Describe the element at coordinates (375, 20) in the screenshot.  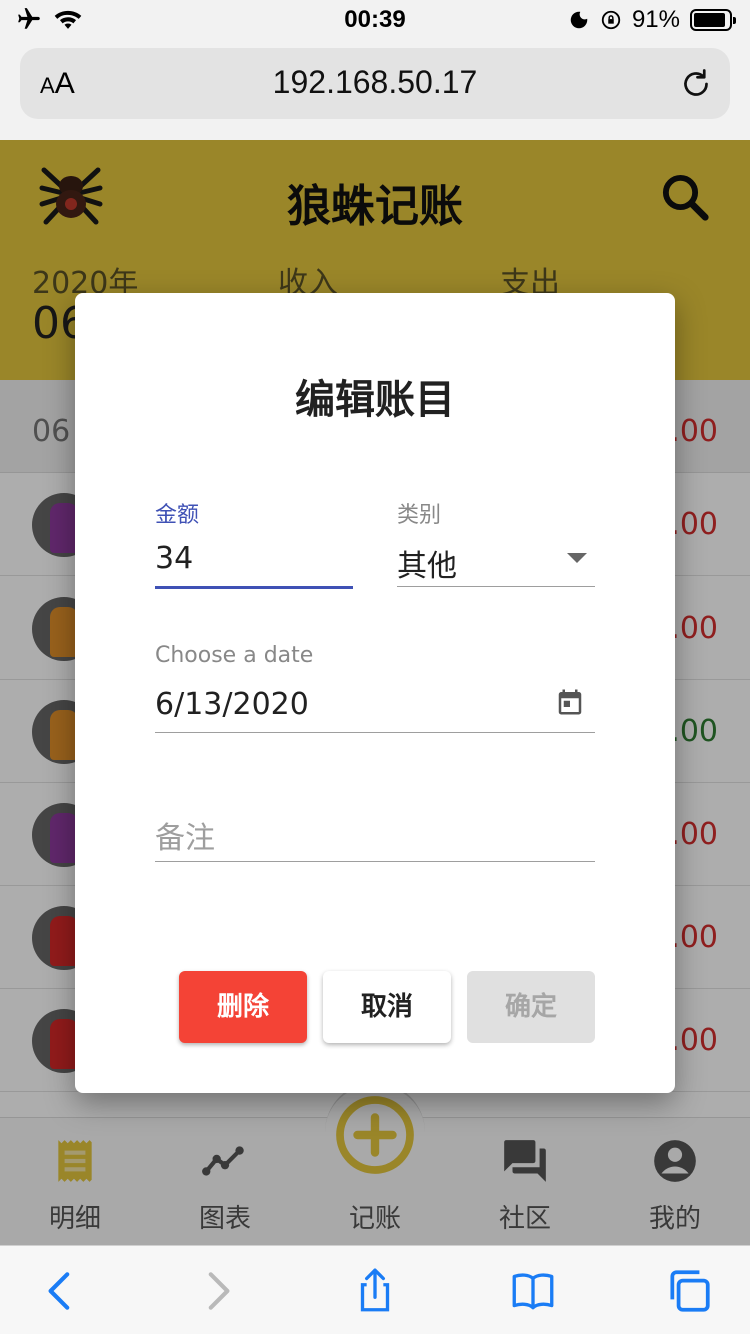
I see `status-bar: 00:39 91%` at that location.